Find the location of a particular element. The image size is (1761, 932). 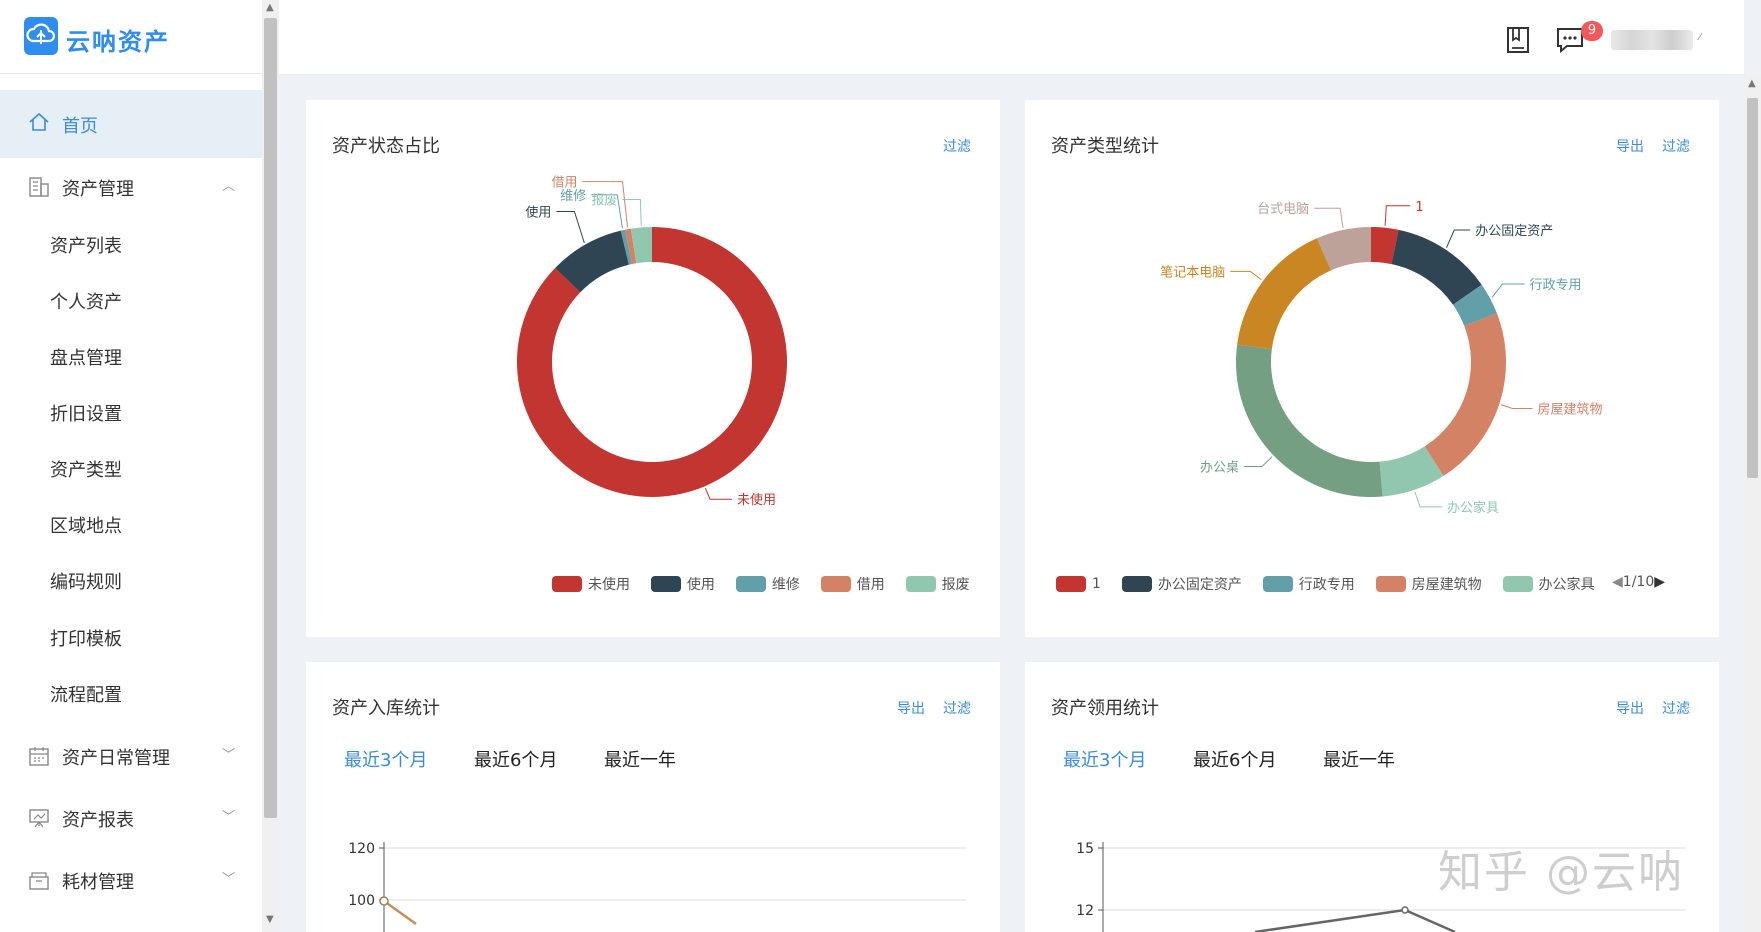

slice-label: 行政专用 is located at coordinates (1556, 285).